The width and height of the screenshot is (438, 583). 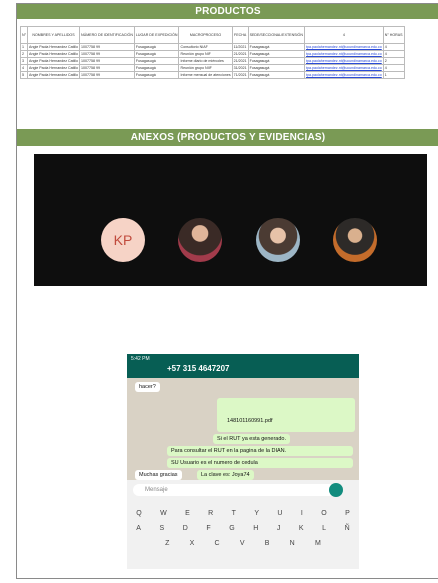 I want to click on keyboard-row: ZXCVBNM, so click(x=243, y=543).